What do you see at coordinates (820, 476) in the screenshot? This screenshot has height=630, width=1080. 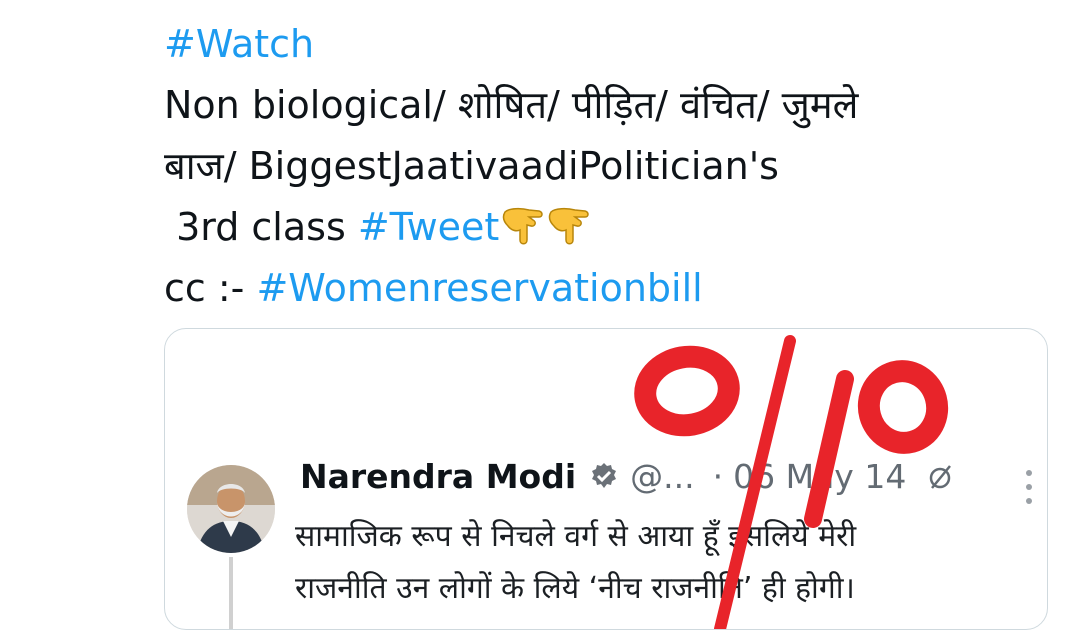 I see `embedded-tweet-date: 06 May 14` at bounding box center [820, 476].